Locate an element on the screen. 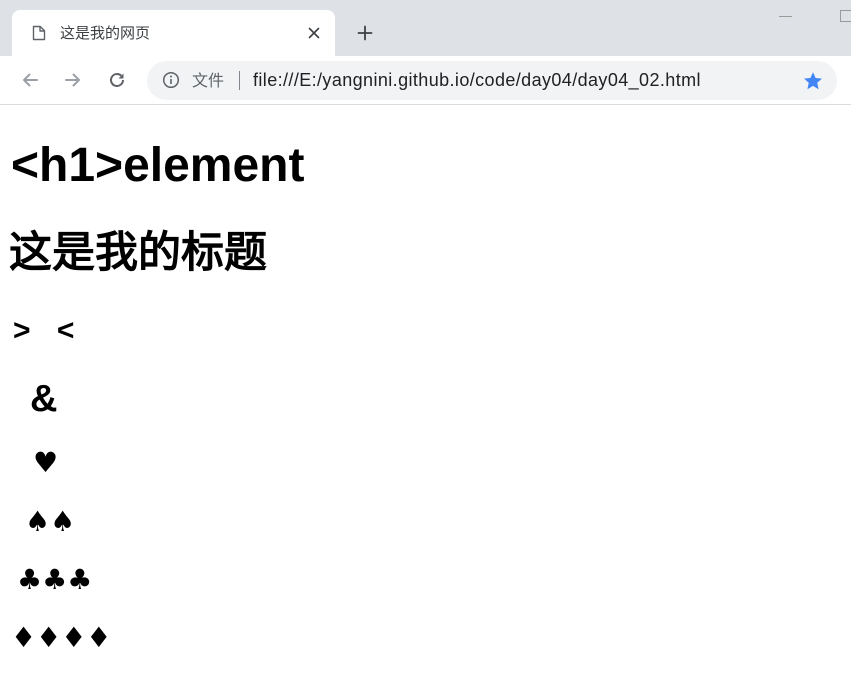 This screenshot has height=693, width=851. page-title-heading: 这是我的标题 is located at coordinates (138, 253).